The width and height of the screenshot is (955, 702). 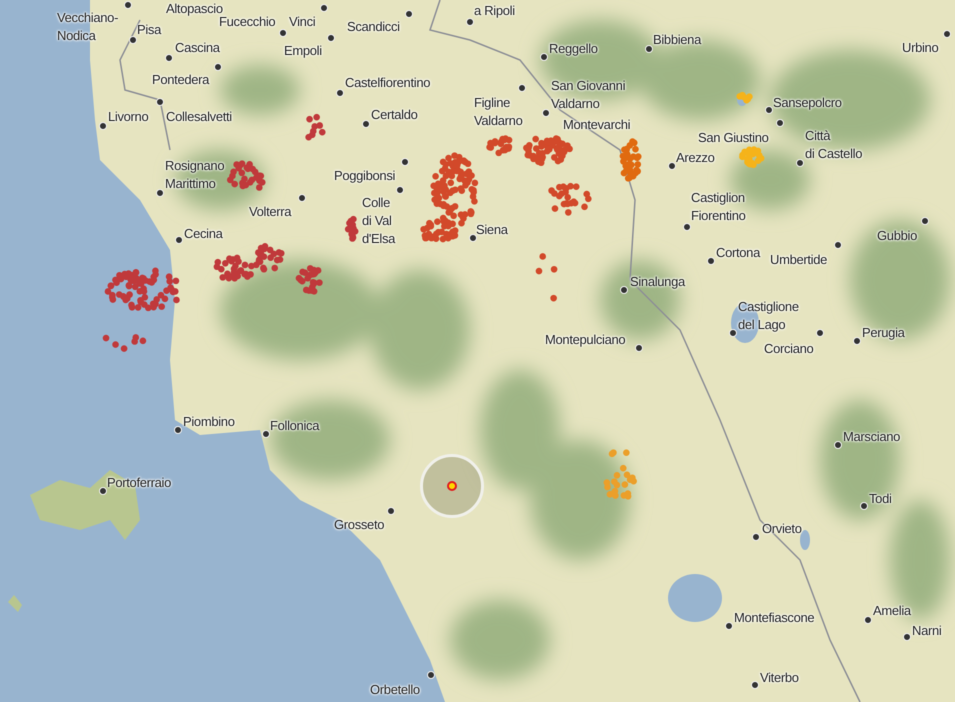 I want to click on city-label: Altopascio, so click(x=194, y=8).